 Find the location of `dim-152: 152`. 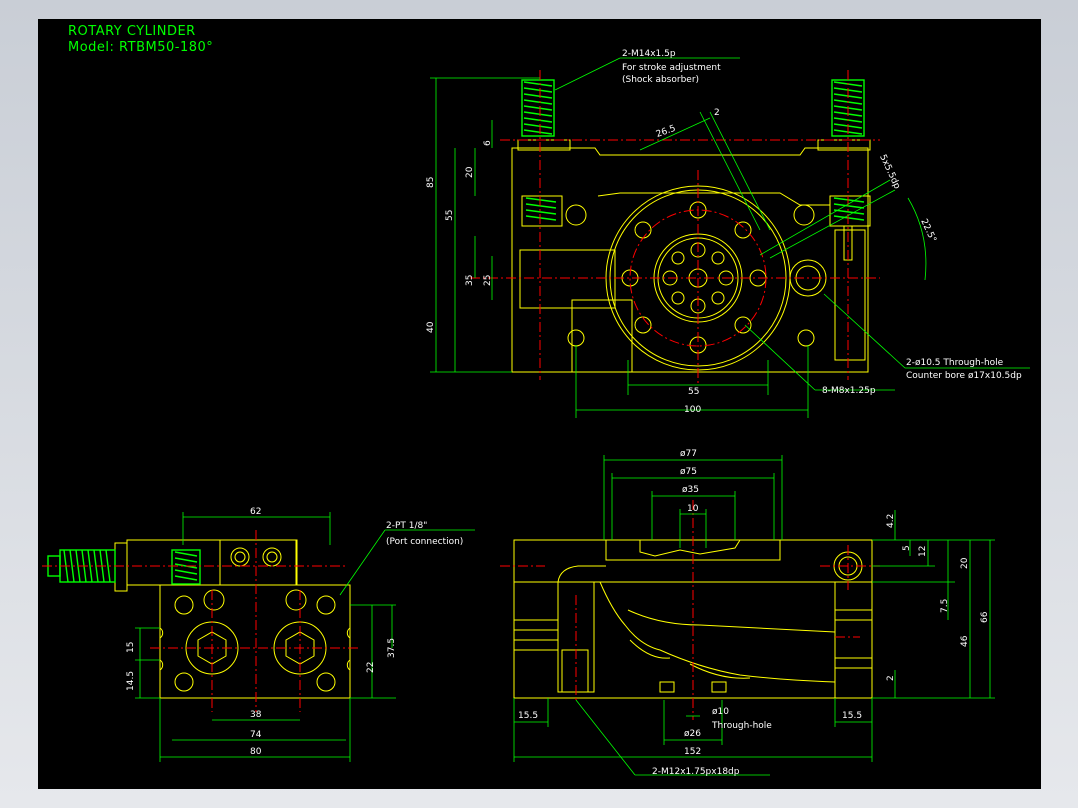

dim-152: 152 is located at coordinates (692, 752).